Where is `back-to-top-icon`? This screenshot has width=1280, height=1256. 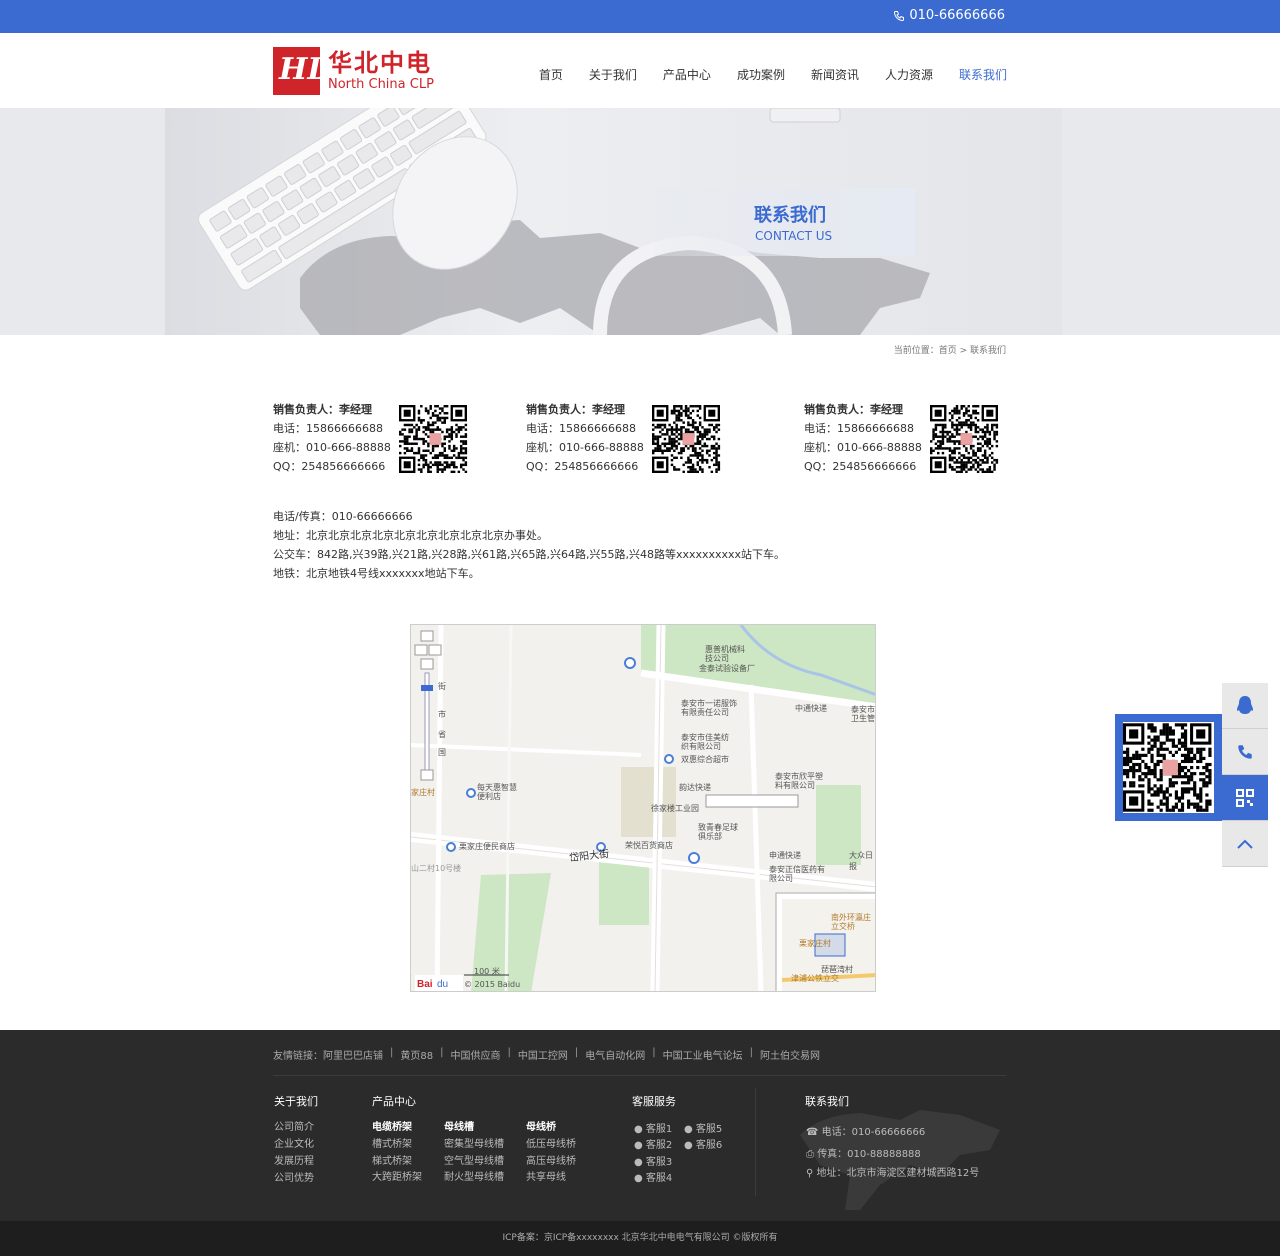
back-to-top-icon is located at coordinates (1245, 844).